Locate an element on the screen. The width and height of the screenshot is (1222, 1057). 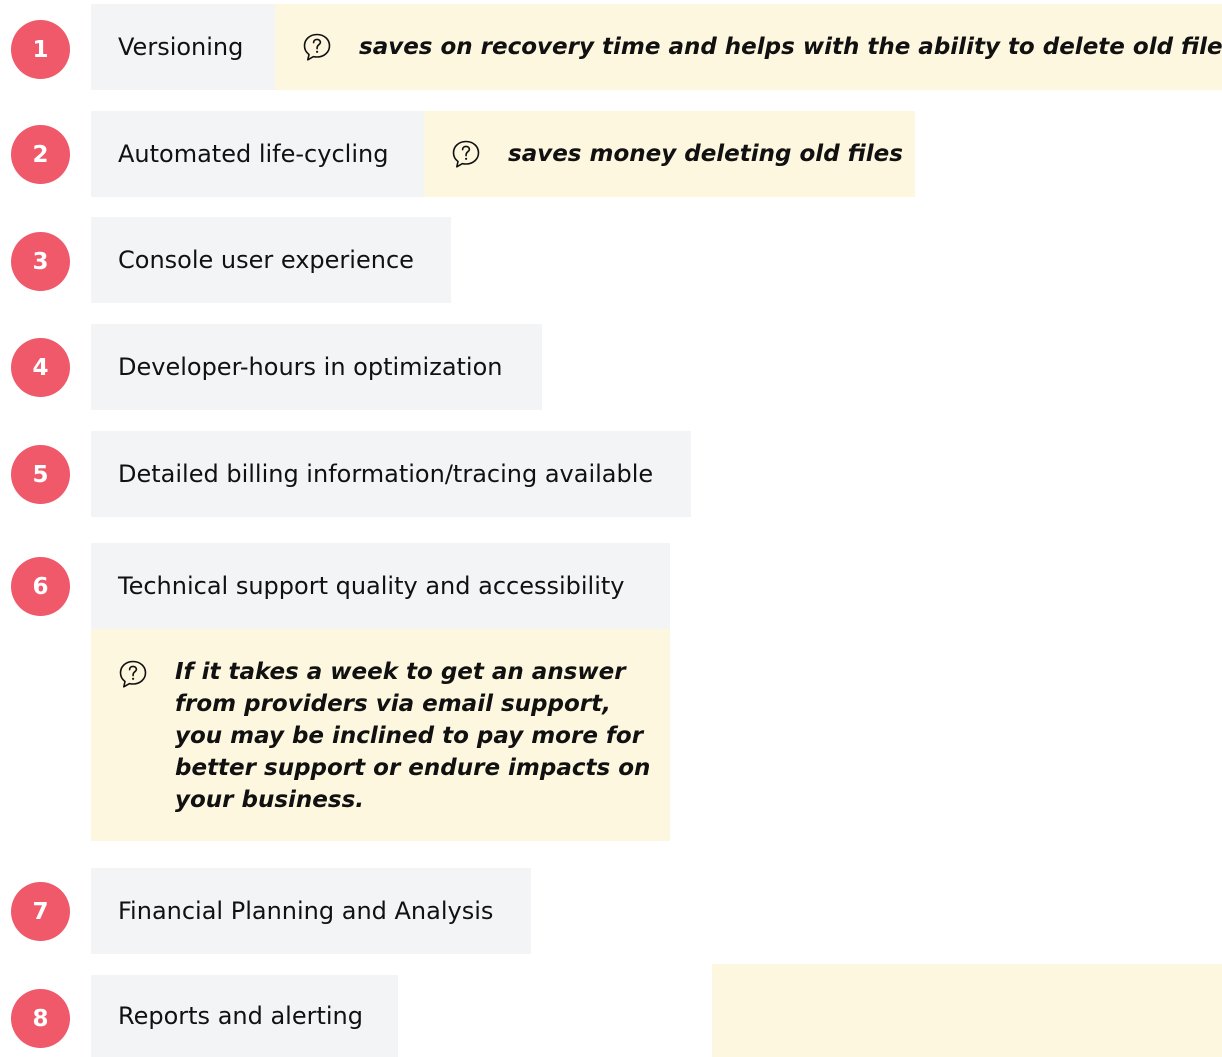
note-text: saves money deleting old files is located at coordinates (705, 154).